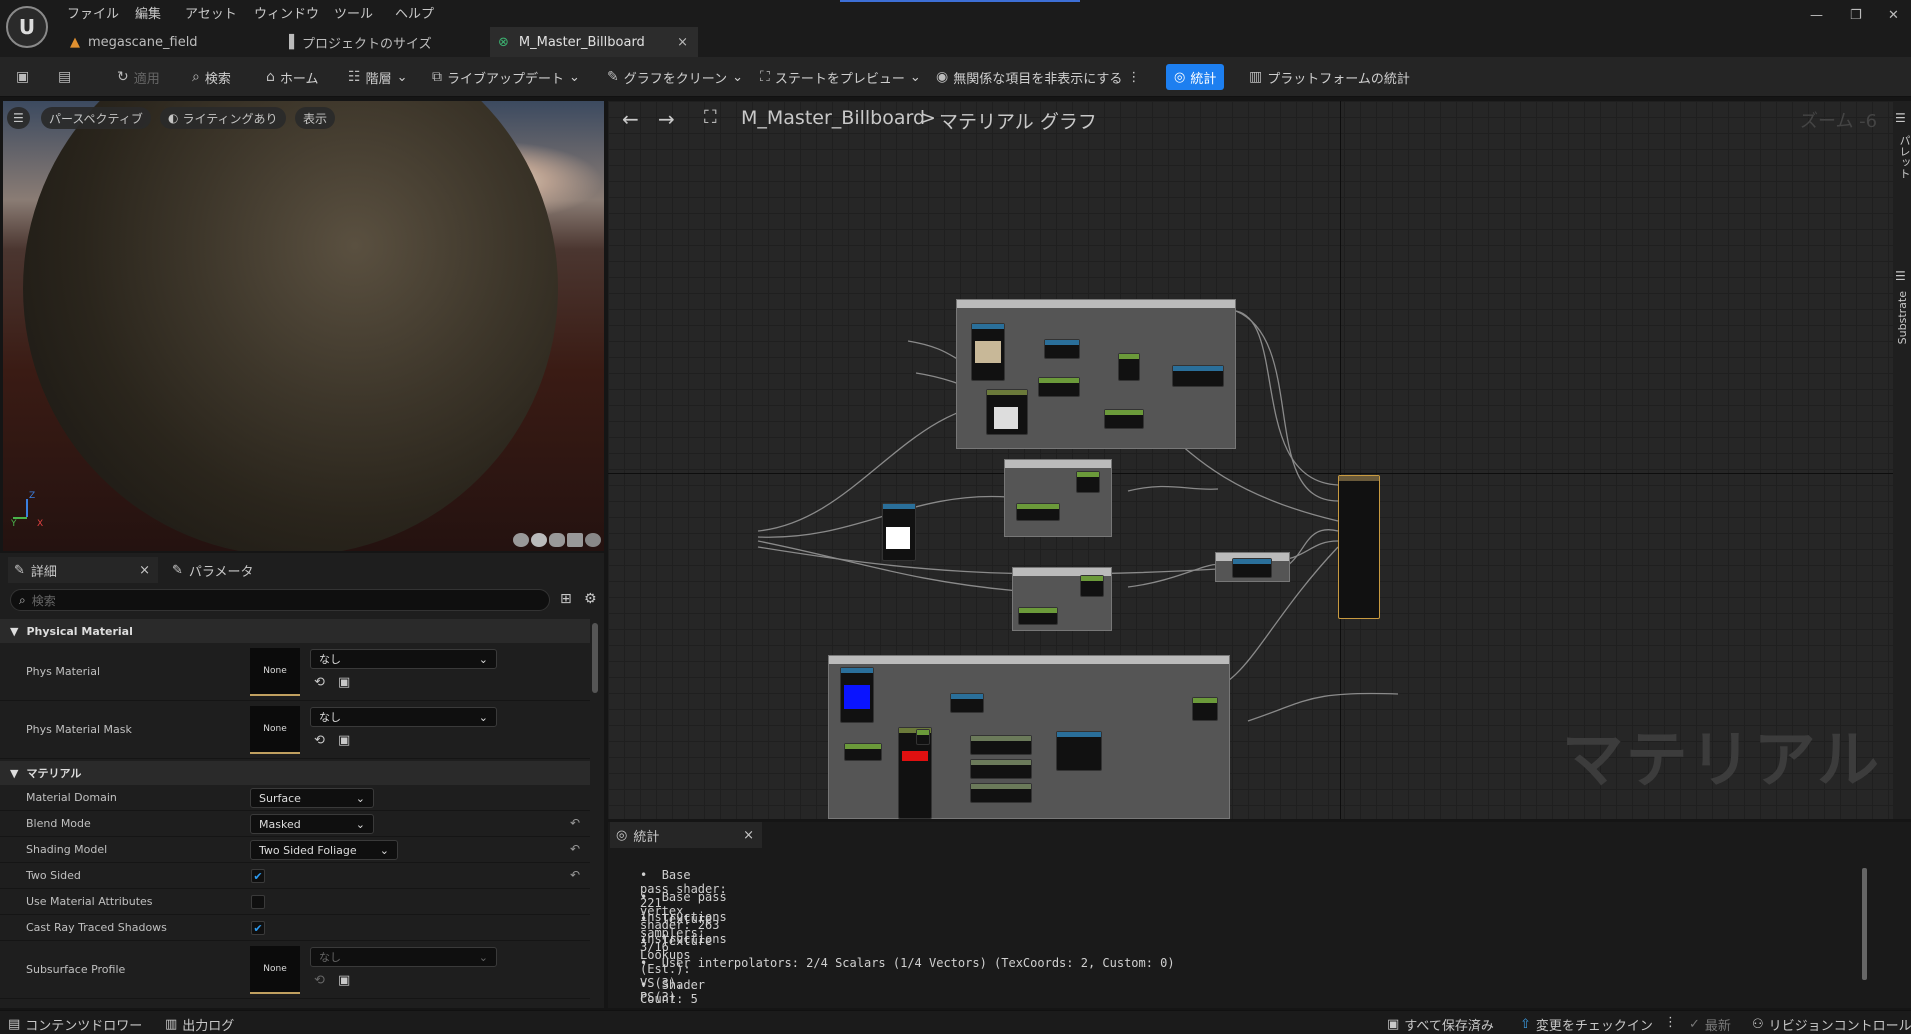  Describe the element at coordinates (211, 12) in the screenshot. I see `menu-asset: アセット` at that location.